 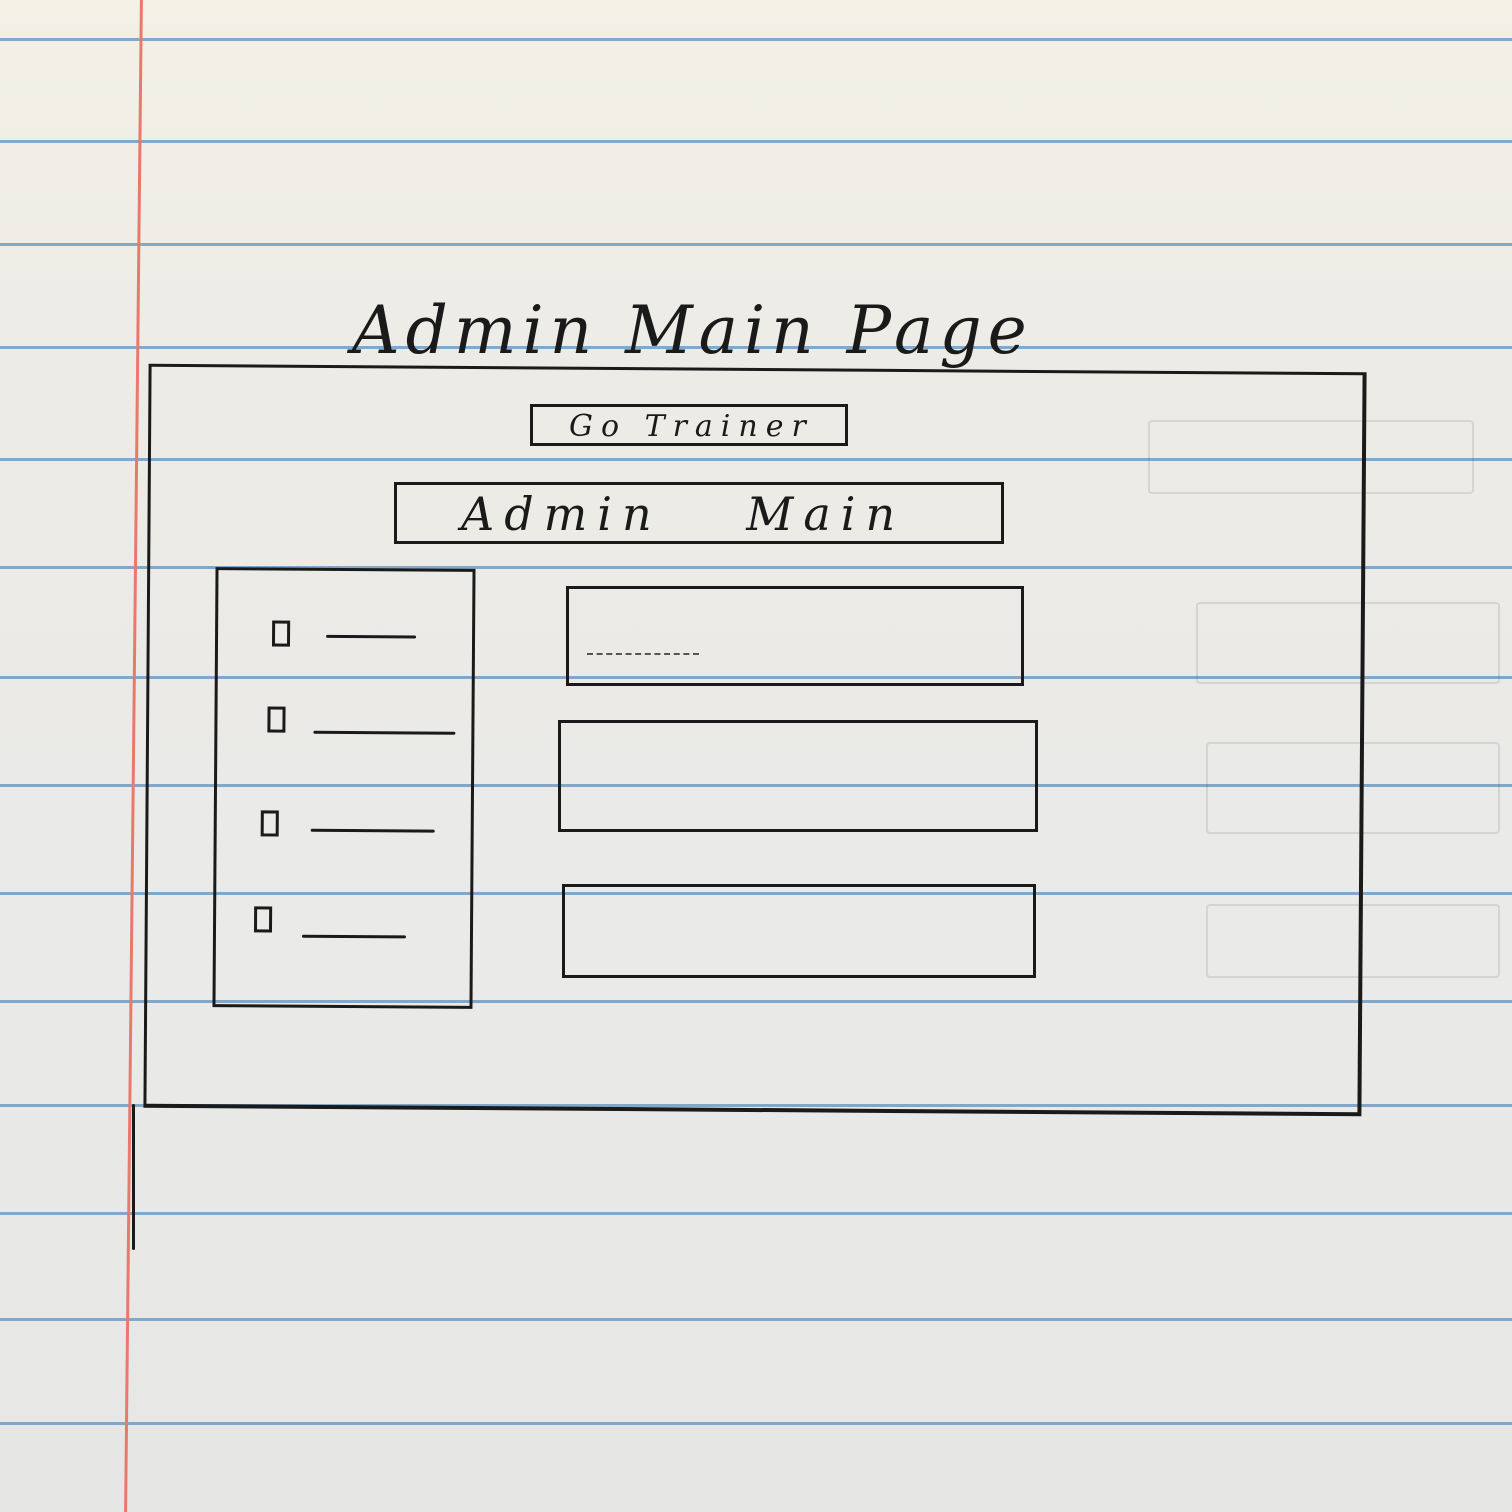 I want to click on go-trainer-label: Go Trainer, so click(x=691, y=426).